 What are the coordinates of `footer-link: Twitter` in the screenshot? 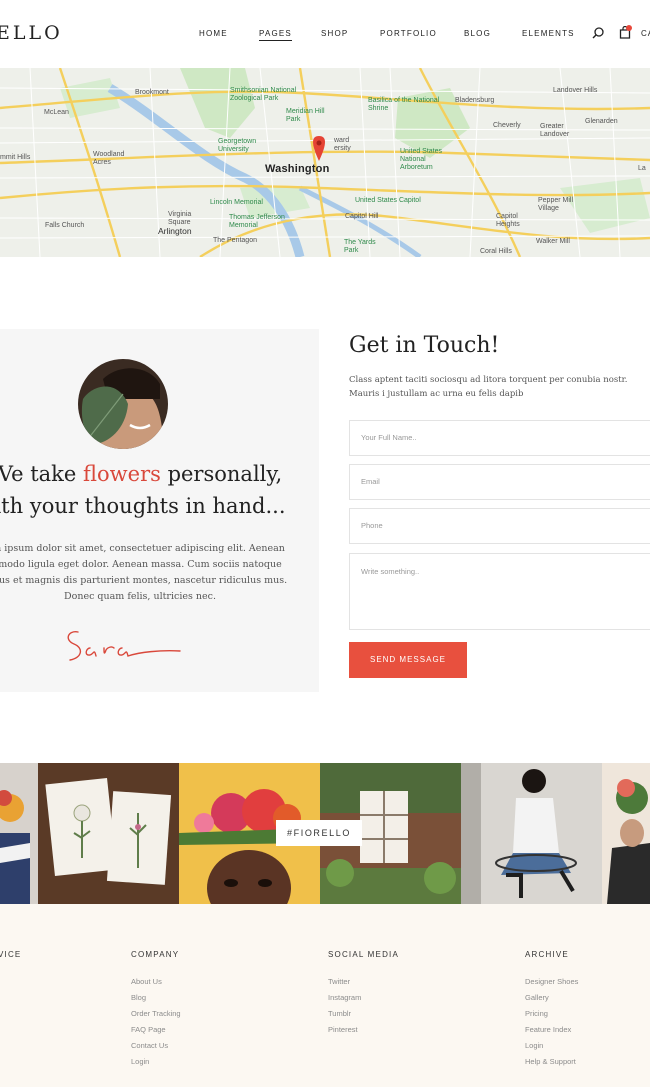 It's located at (339, 981).